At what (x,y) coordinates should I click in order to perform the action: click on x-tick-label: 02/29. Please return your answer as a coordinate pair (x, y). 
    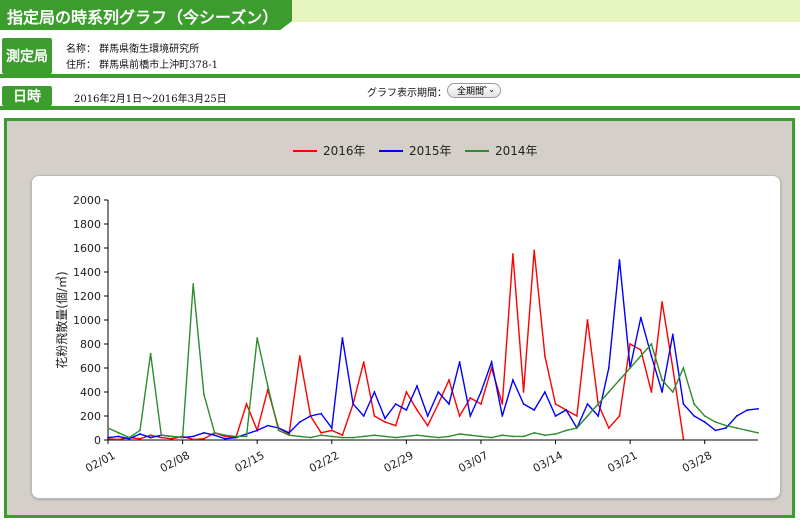
    Looking at the image, I should click on (399, 462).